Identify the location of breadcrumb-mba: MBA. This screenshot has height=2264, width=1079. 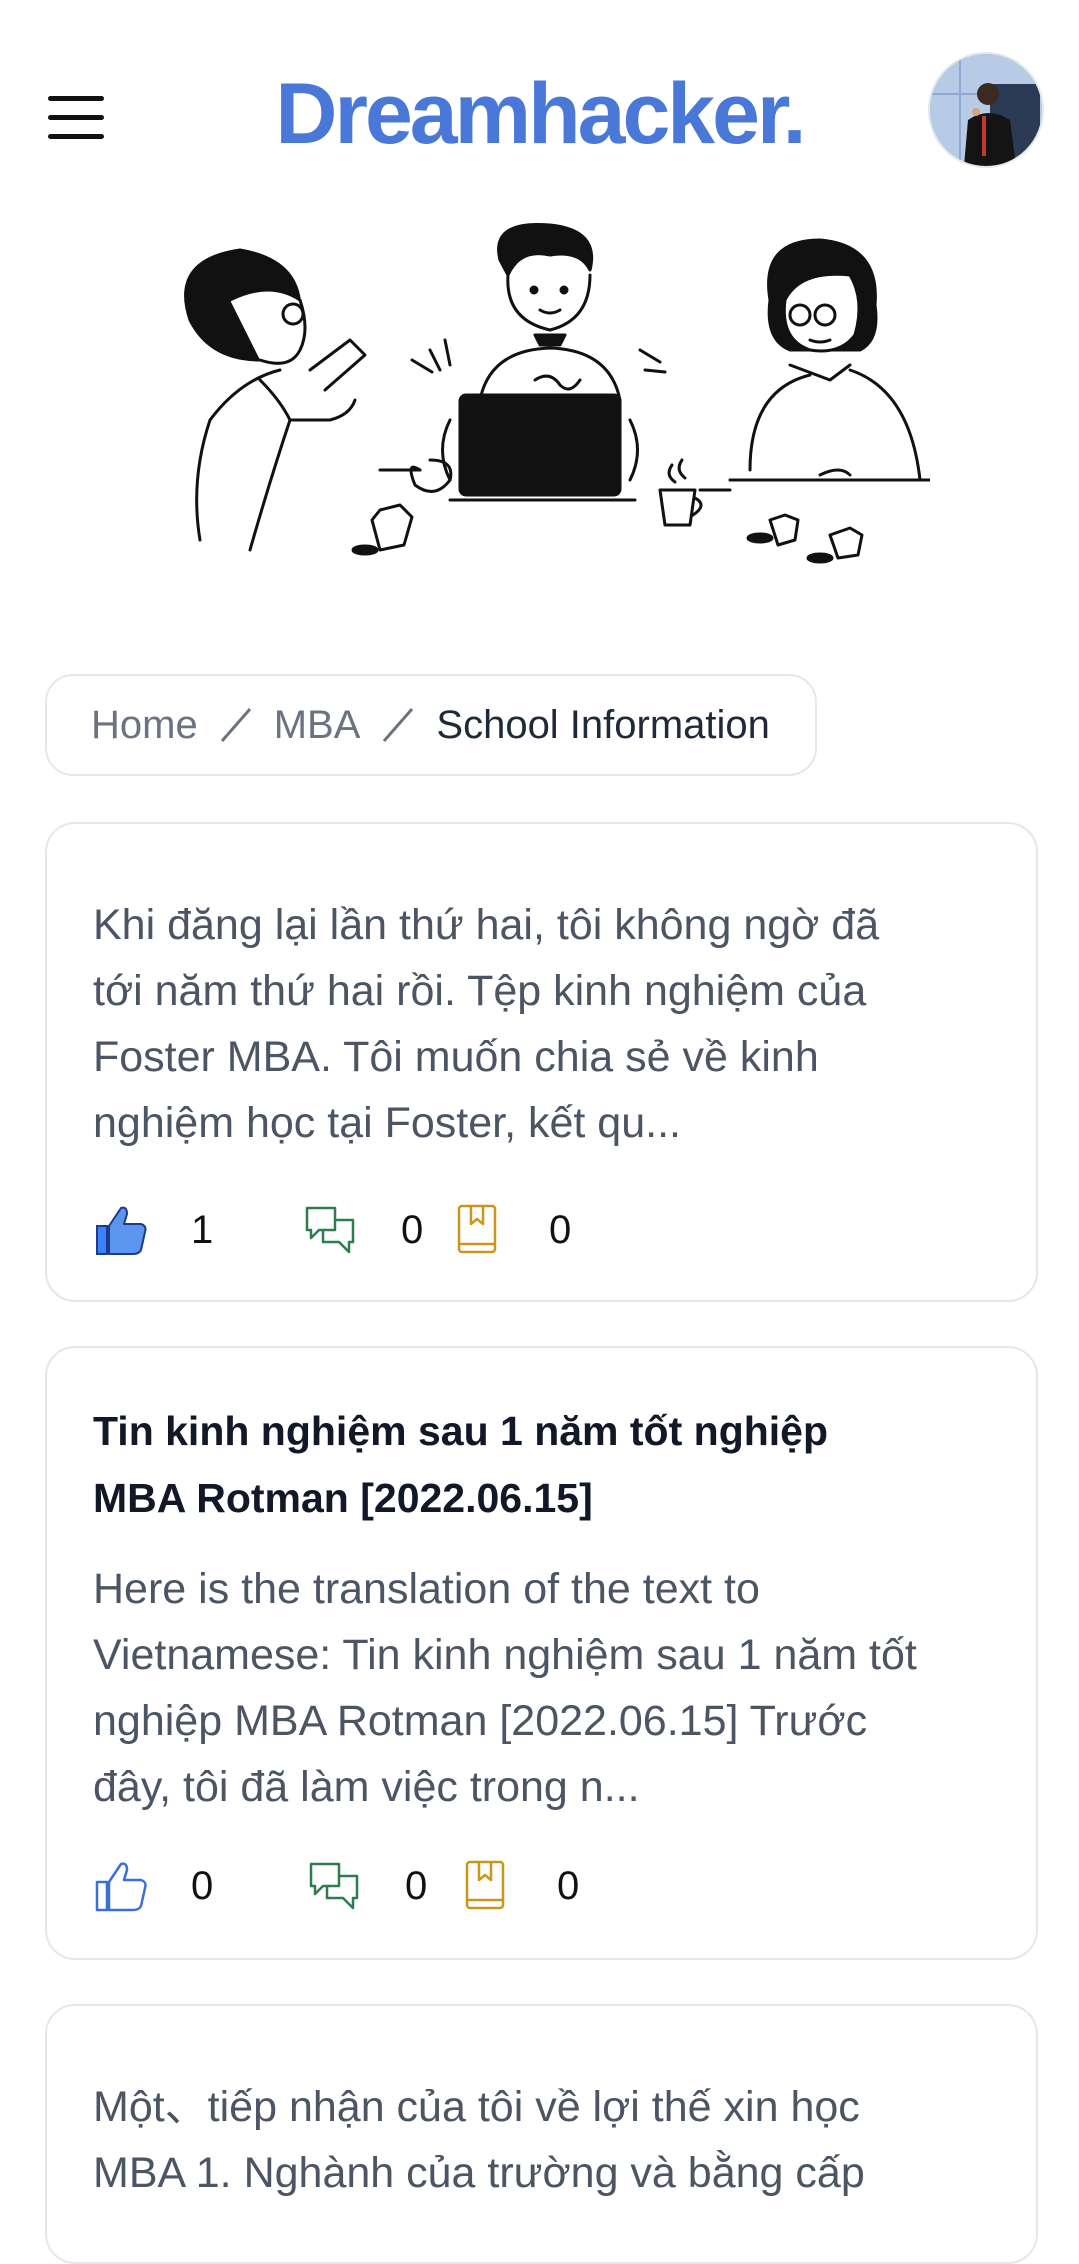
(317, 725).